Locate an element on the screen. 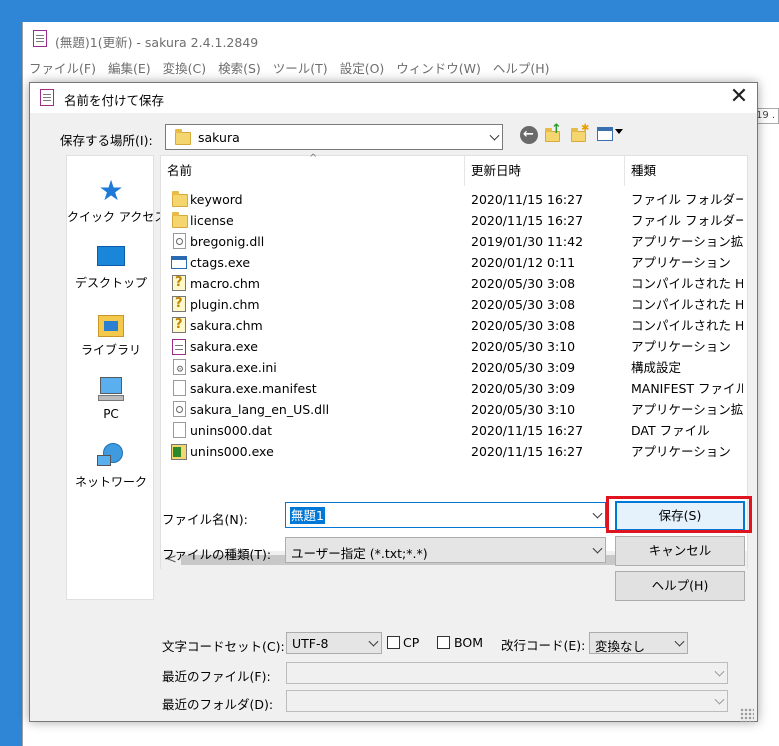 This screenshot has height=746, width=779. close-button: ✕ is located at coordinates (739, 98).